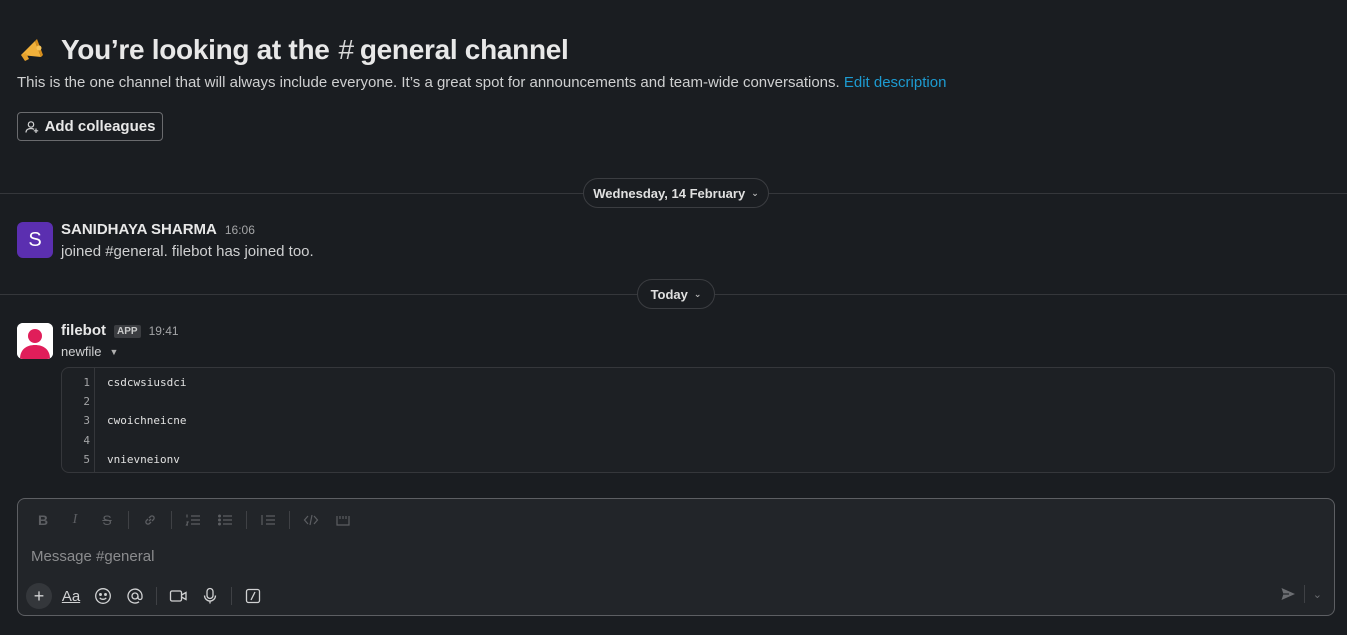 The height and width of the screenshot is (635, 1347). What do you see at coordinates (164, 331) in the screenshot?
I see `message-timestamp: 19:41` at bounding box center [164, 331].